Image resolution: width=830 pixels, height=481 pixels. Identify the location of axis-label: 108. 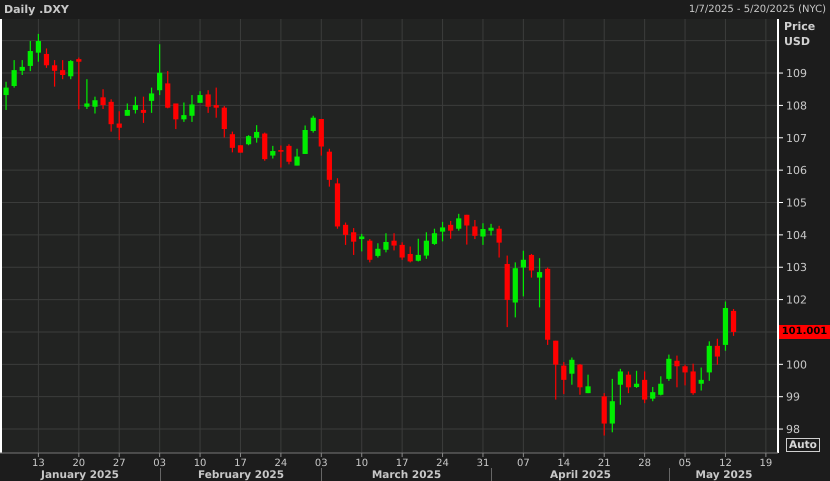
(796, 105).